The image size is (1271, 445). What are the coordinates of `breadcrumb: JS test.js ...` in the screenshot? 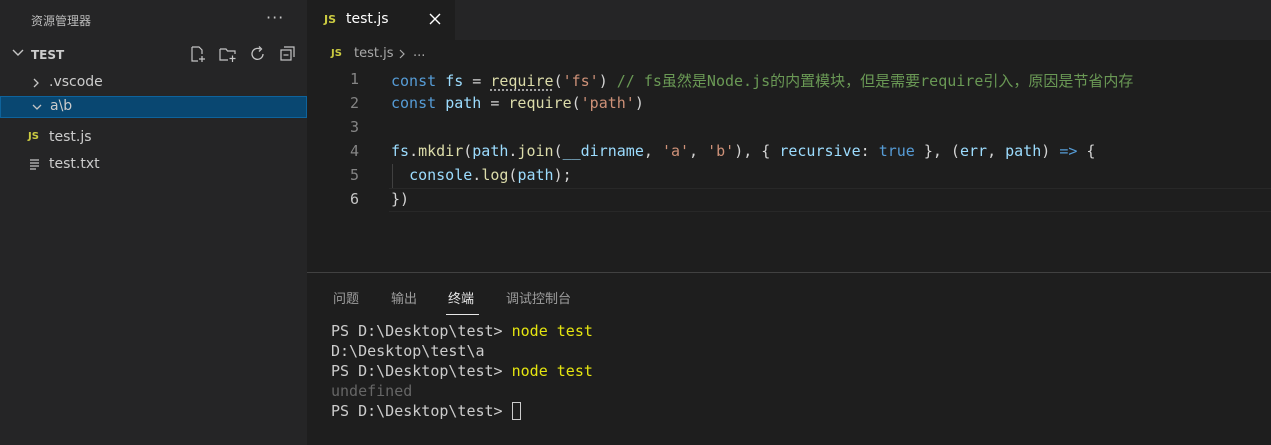 It's located at (789, 54).